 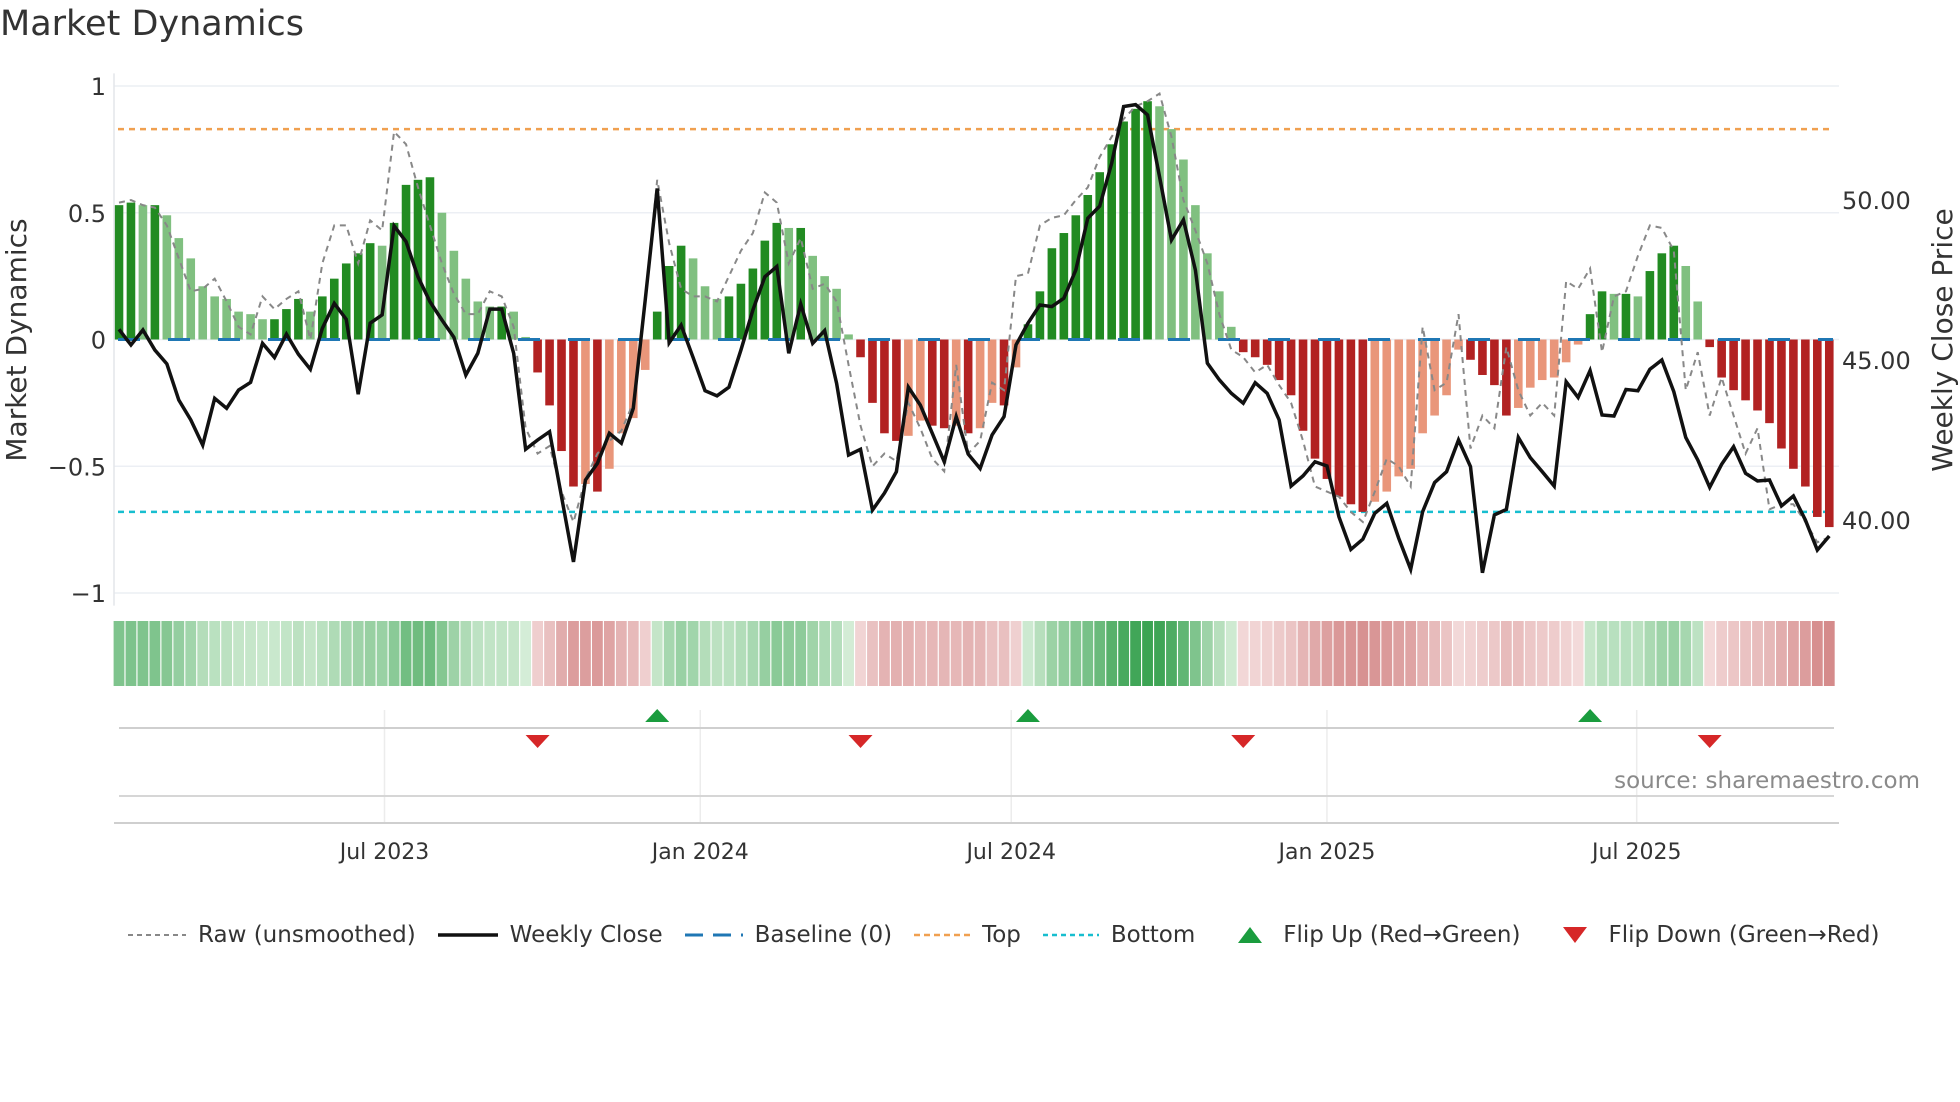 What do you see at coordinates (1876, 201) in the screenshot?
I see `y2-tick-label: 50.00` at bounding box center [1876, 201].